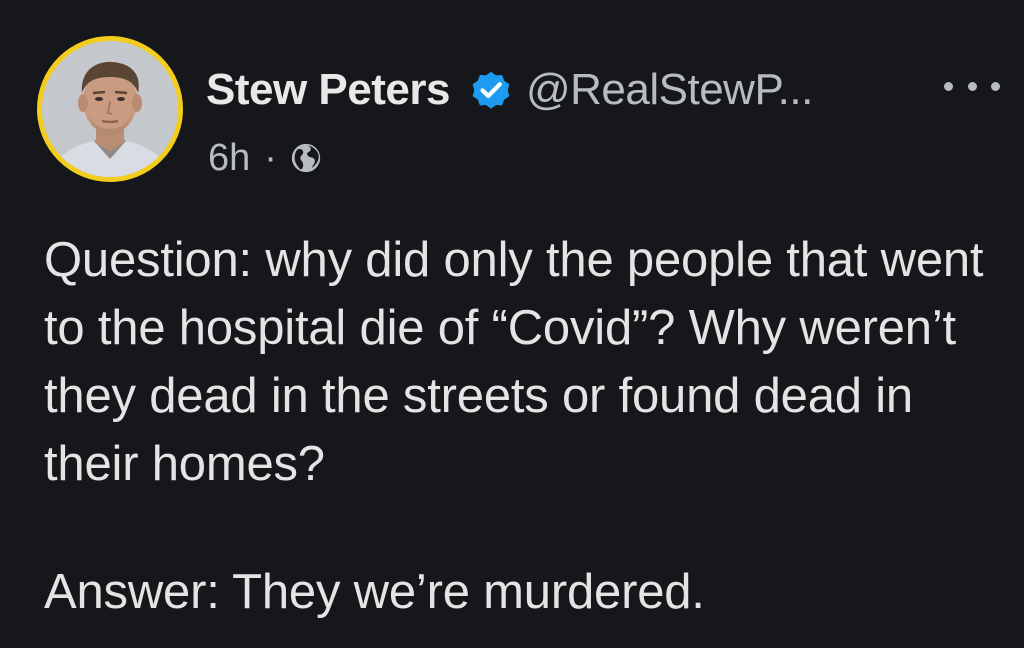  I want to click on verified-badge-icon, so click(491, 90).